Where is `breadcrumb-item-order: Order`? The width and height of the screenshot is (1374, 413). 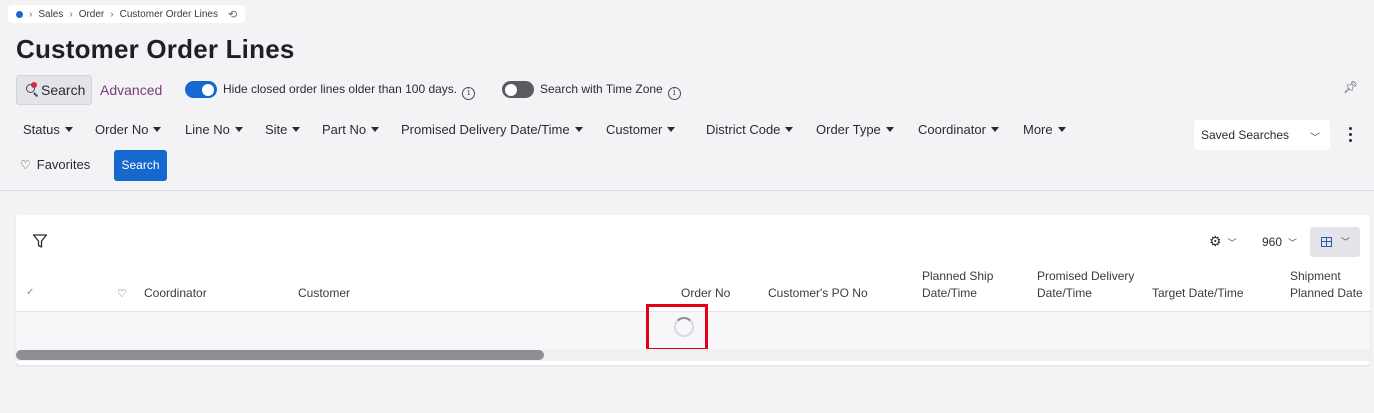 breadcrumb-item-order: Order is located at coordinates (92, 14).